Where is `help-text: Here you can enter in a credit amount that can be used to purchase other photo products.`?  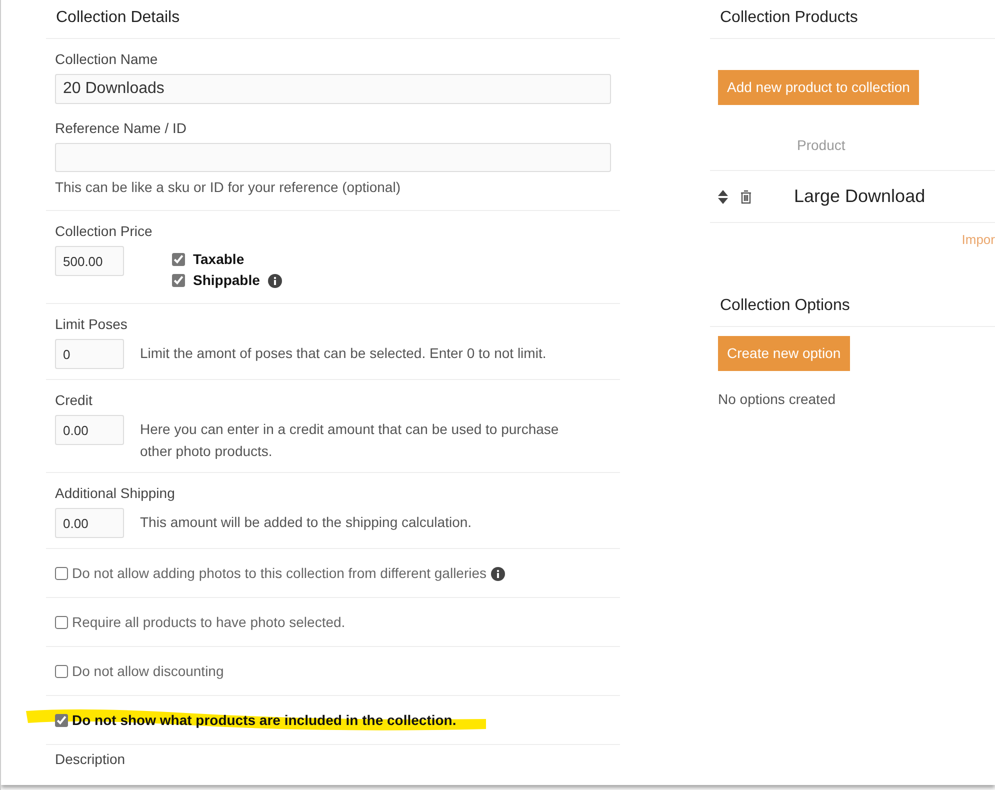
help-text: Here you can enter in a credit amount that can be used to purchase other photo products. is located at coordinates (350, 440).